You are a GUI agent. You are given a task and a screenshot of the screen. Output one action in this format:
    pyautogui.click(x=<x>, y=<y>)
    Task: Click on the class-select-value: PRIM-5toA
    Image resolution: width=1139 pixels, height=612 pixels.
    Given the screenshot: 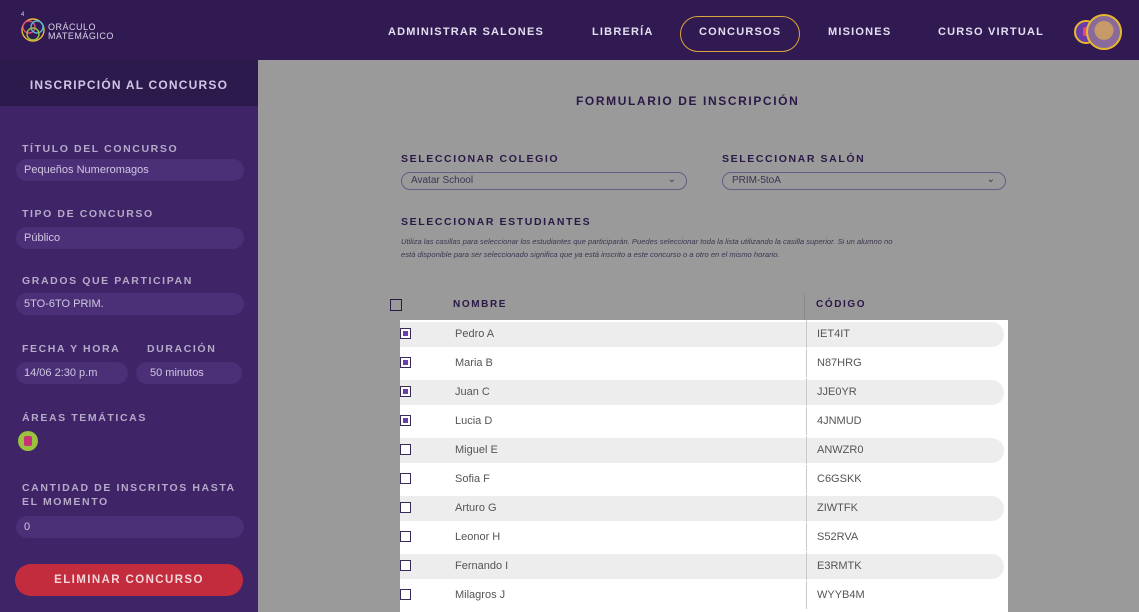 What is the action you would take?
    pyautogui.click(x=756, y=180)
    